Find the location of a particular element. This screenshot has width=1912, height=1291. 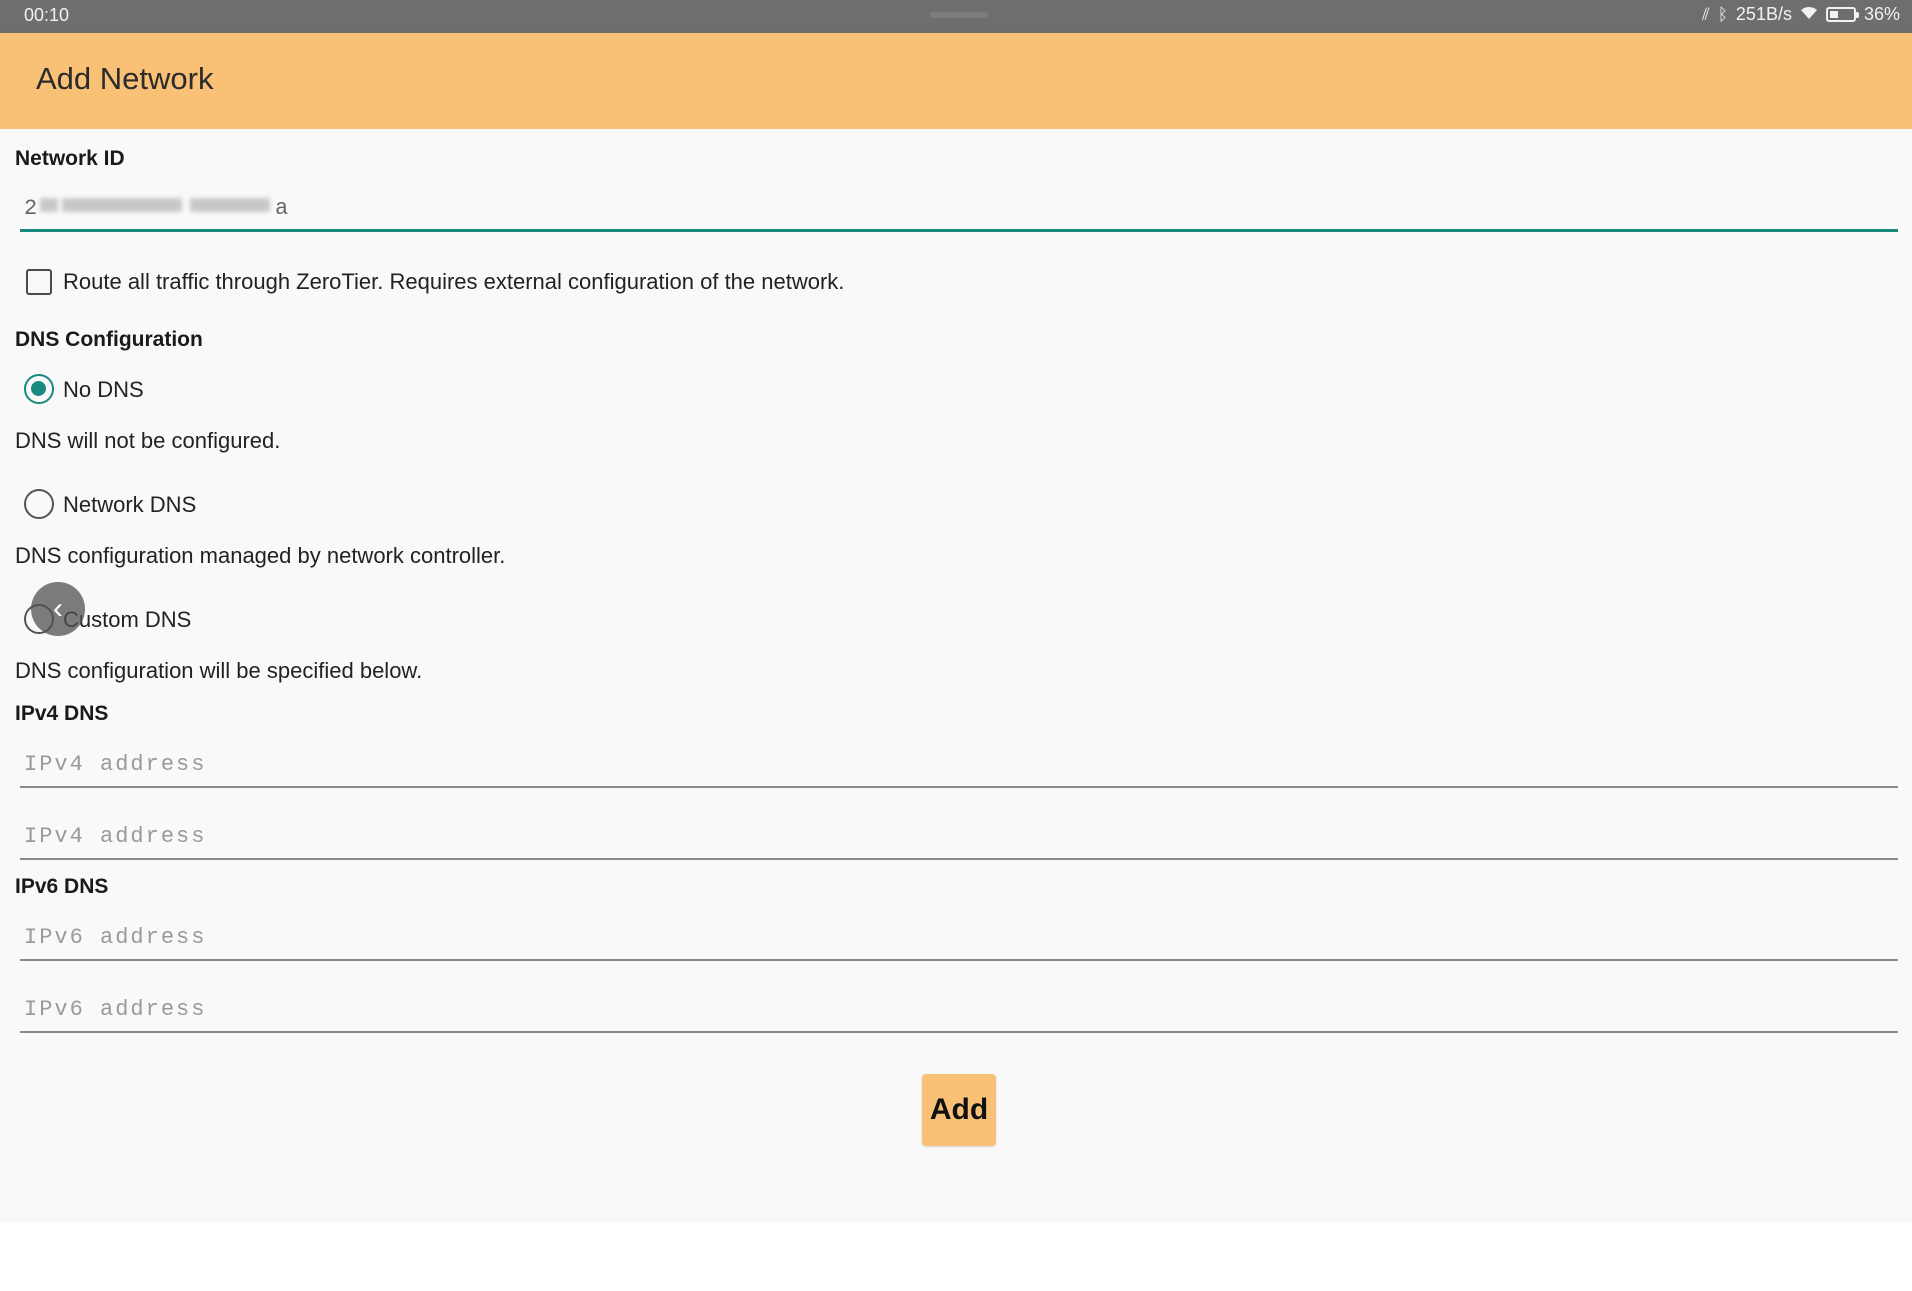

status-notch is located at coordinates (959, 15).